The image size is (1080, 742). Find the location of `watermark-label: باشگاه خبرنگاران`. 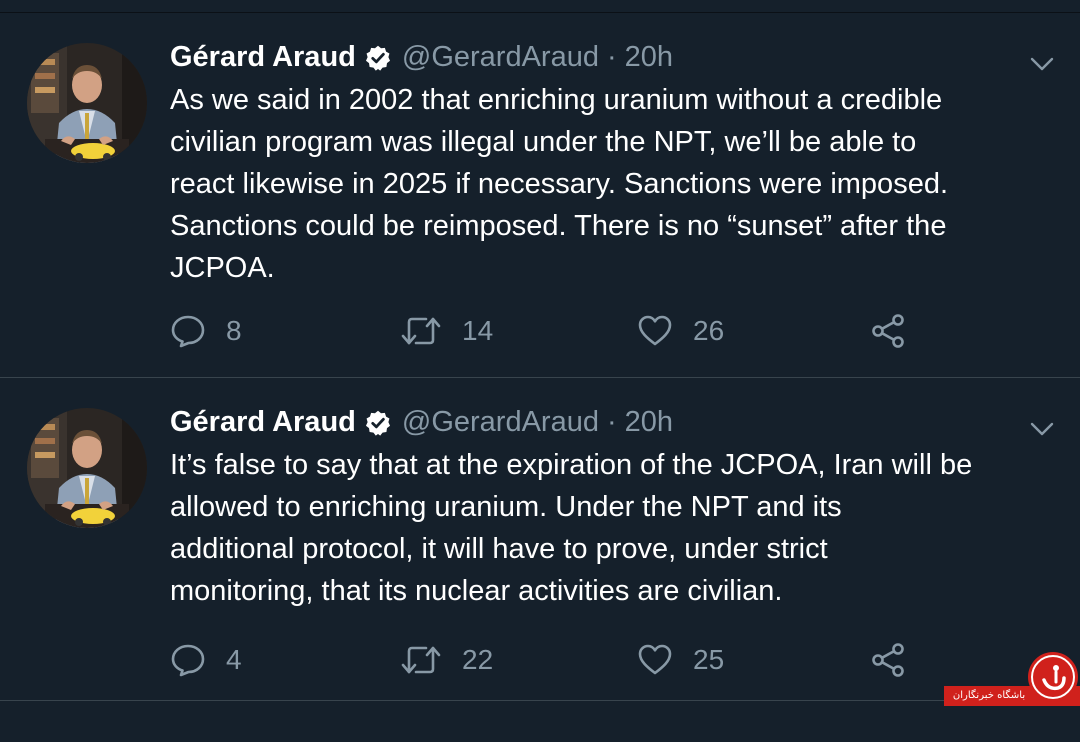

watermark-label: باشگاه خبرنگاران is located at coordinates (989, 695).